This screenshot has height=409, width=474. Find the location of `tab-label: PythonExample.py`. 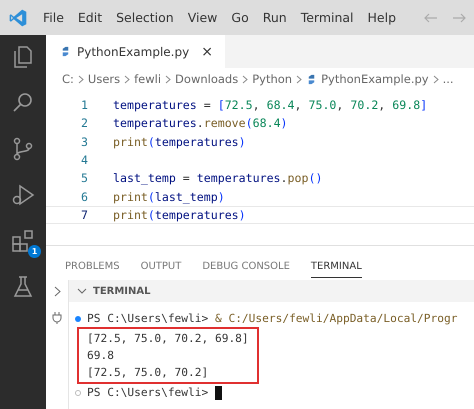

tab-label: PythonExample.py is located at coordinates (133, 51).